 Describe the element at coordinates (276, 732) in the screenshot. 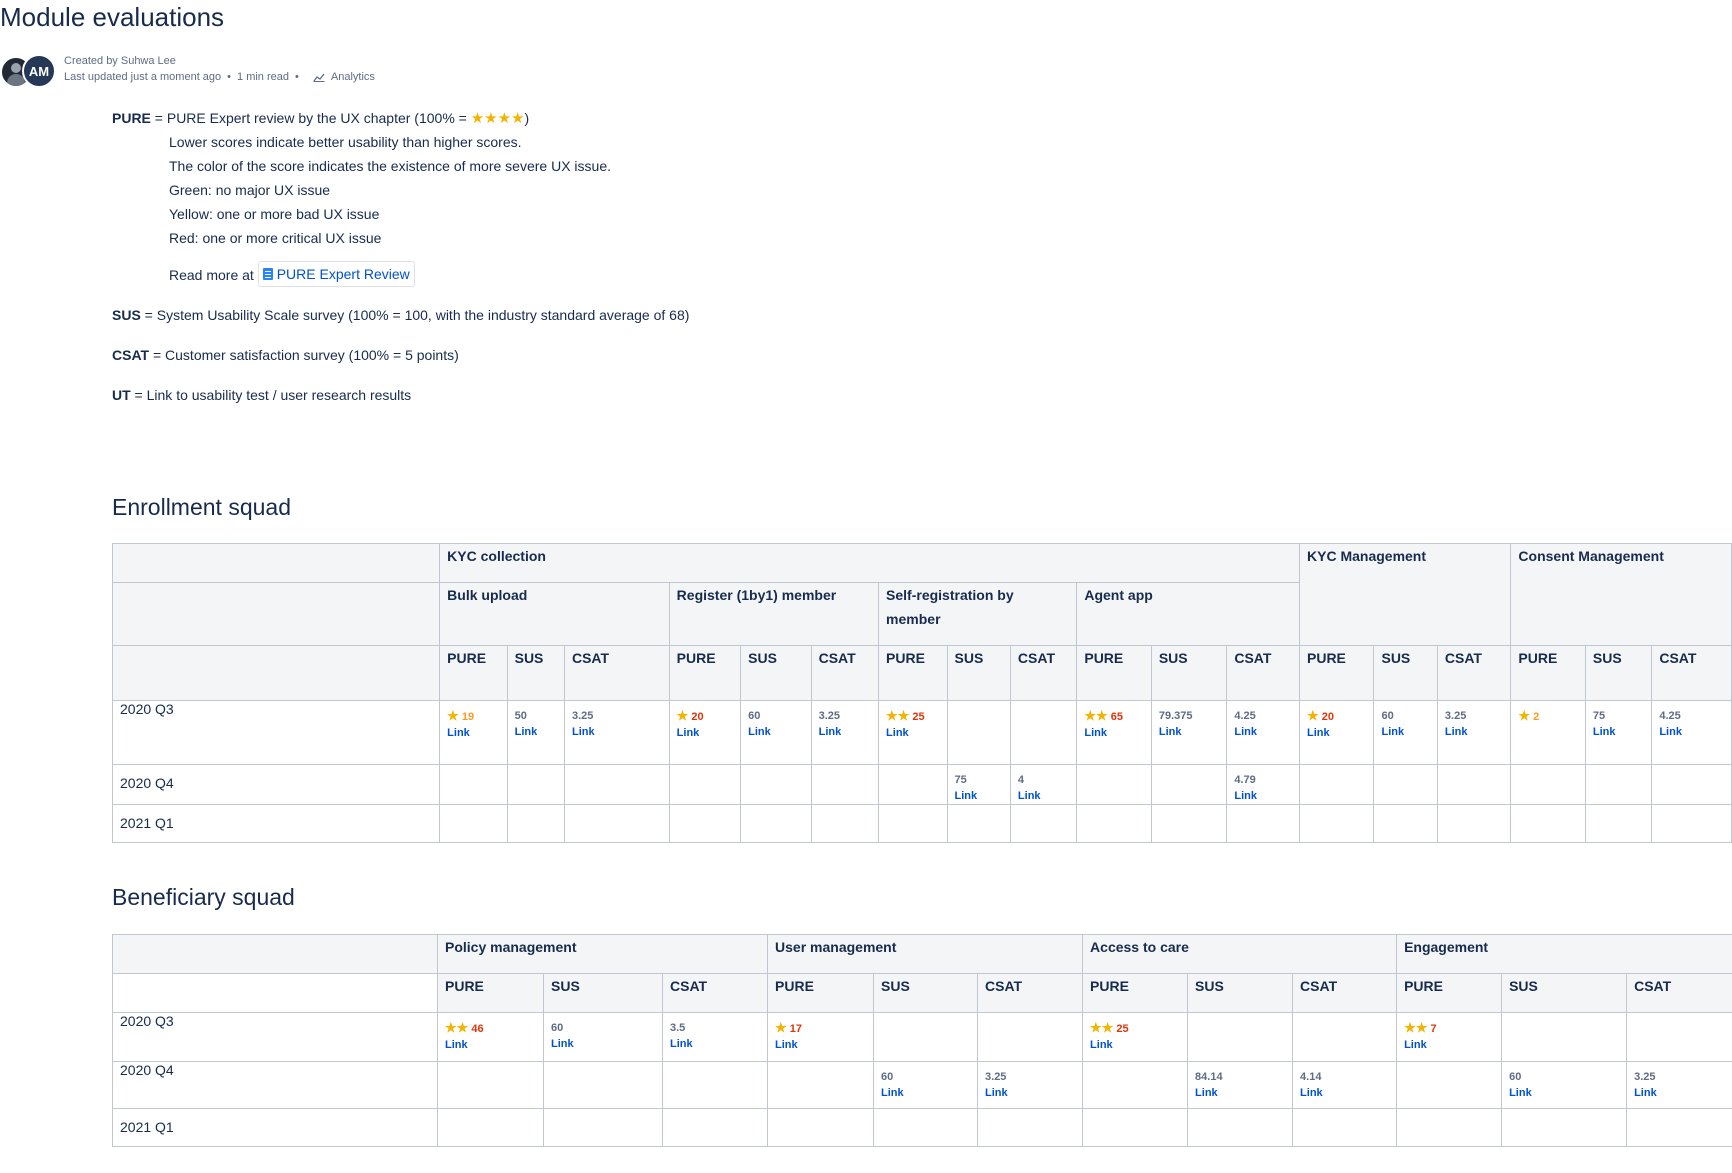

I see `row-label: 2020 Q3` at that location.